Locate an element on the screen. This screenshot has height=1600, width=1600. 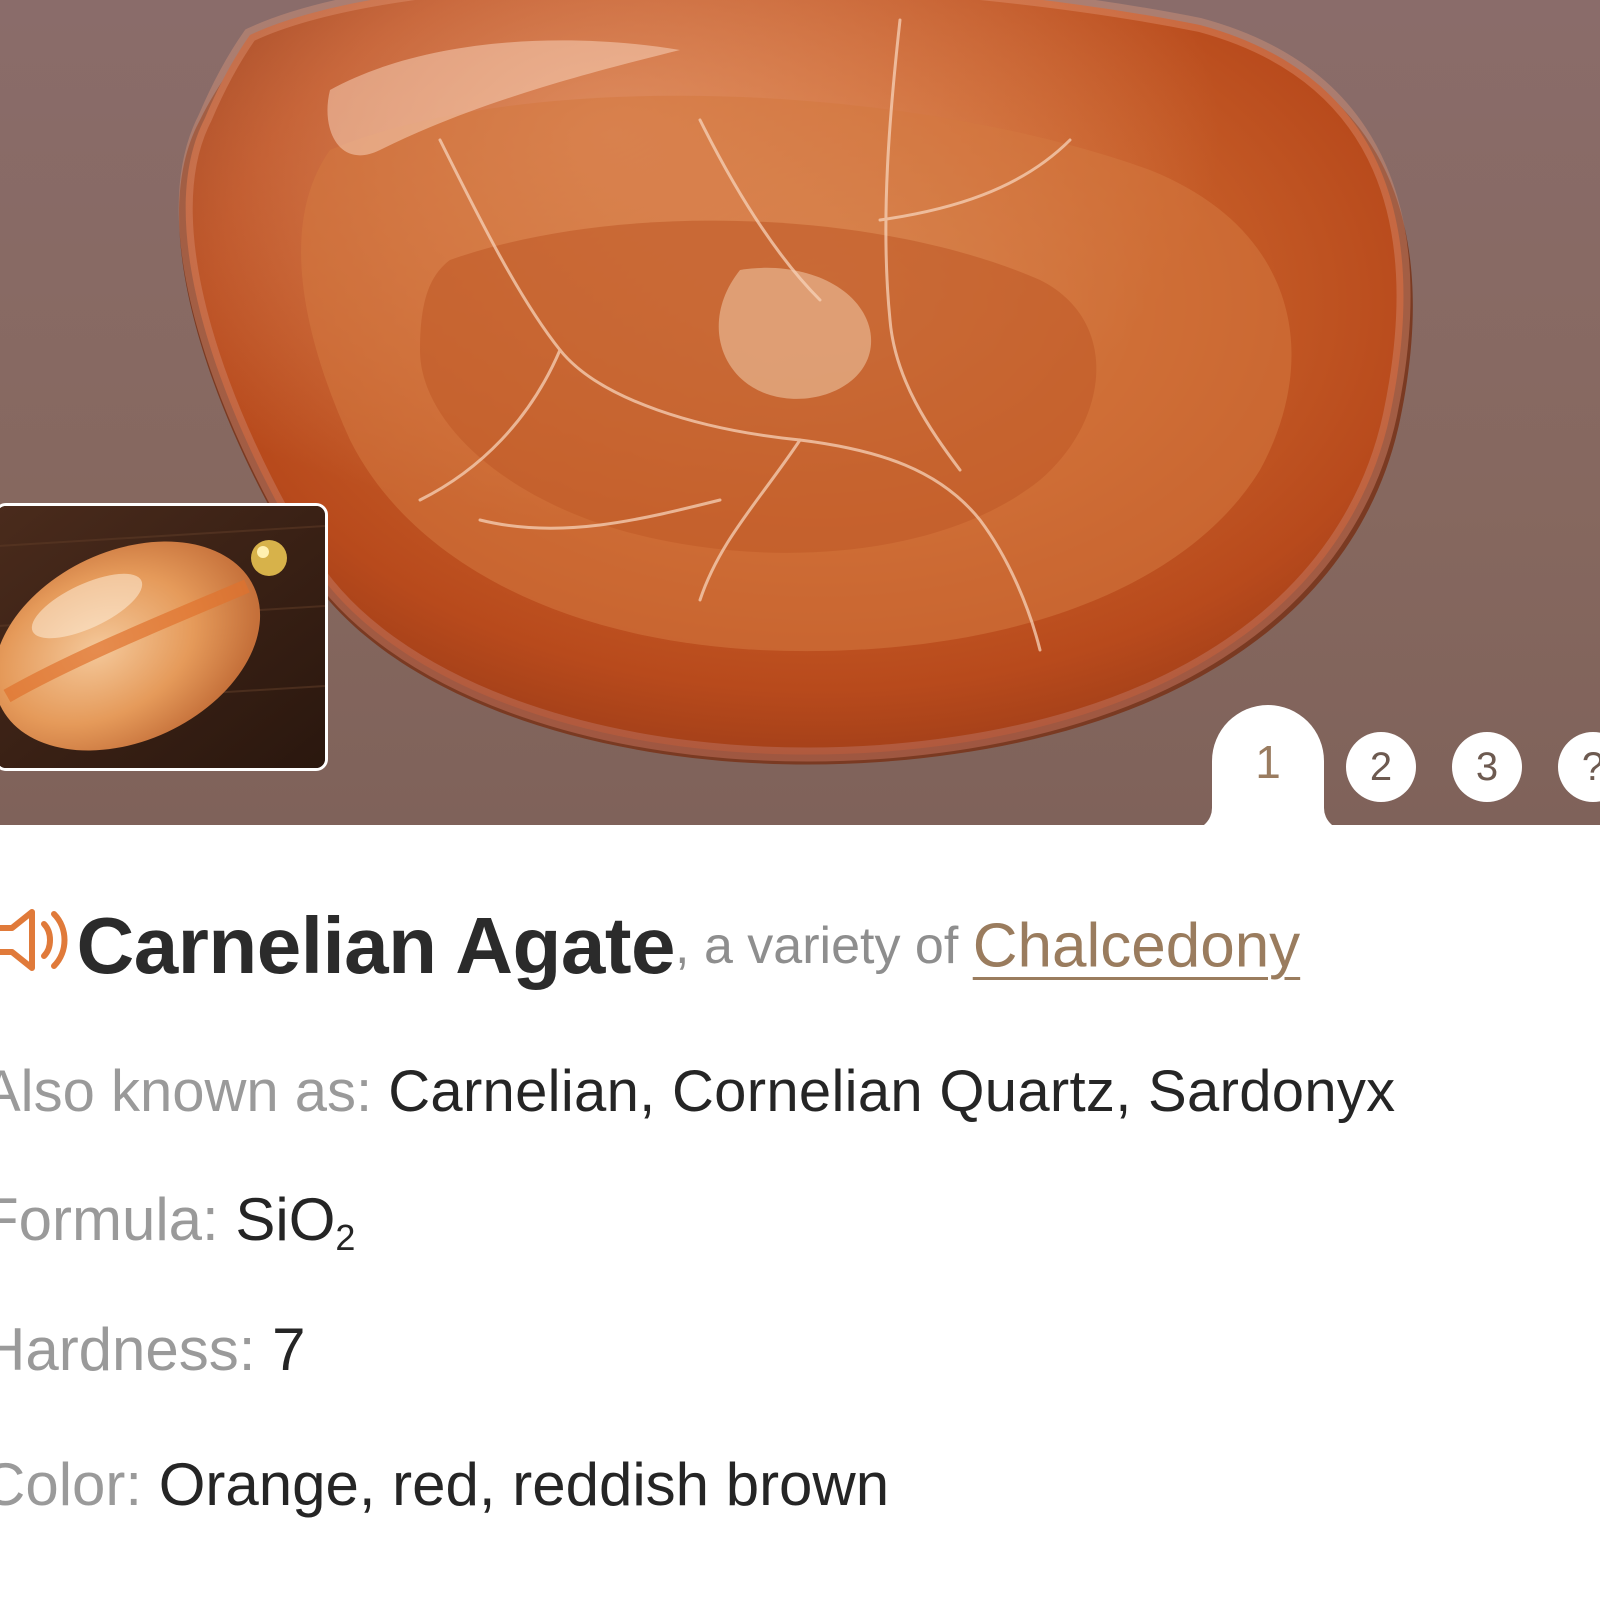
variety-prefix: , a variety of is located at coordinates (824, 946).